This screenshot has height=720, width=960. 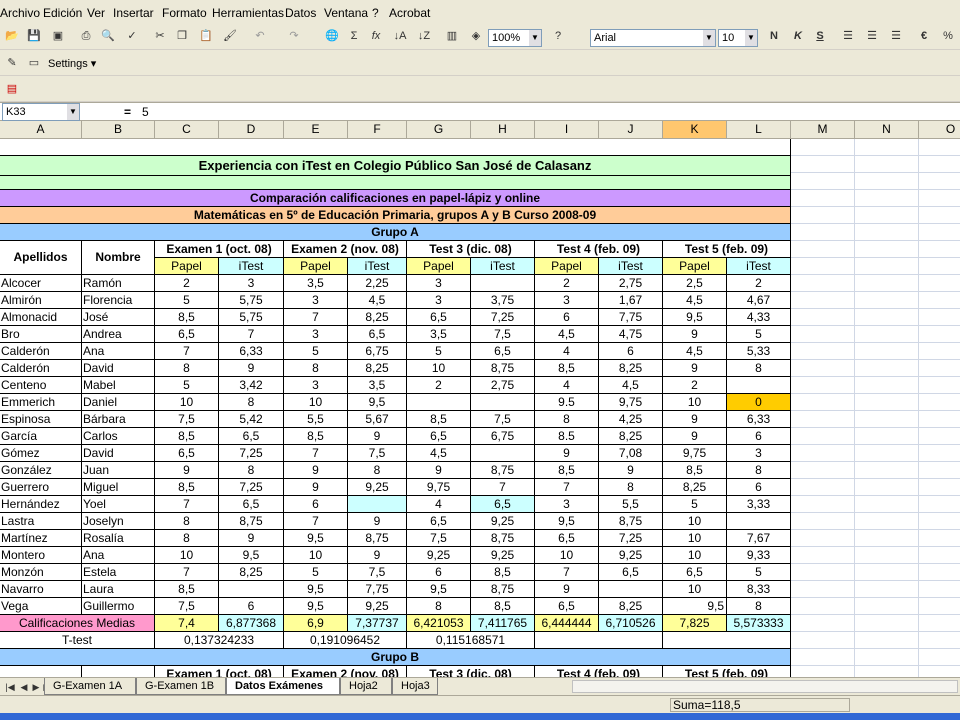 What do you see at coordinates (631, 504) in the screenshot?
I see `score-cell: 5,5` at bounding box center [631, 504].